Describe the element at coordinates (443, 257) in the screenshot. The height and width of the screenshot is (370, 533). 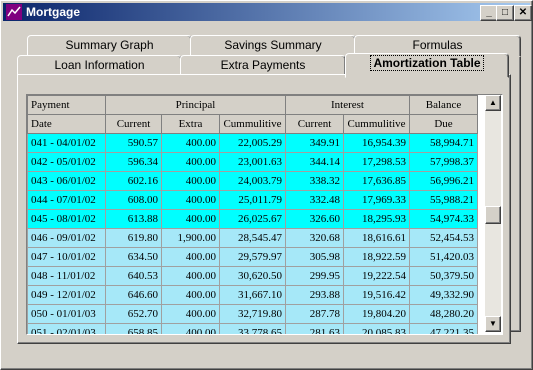
I see `table-cell: 51,420.03` at that location.